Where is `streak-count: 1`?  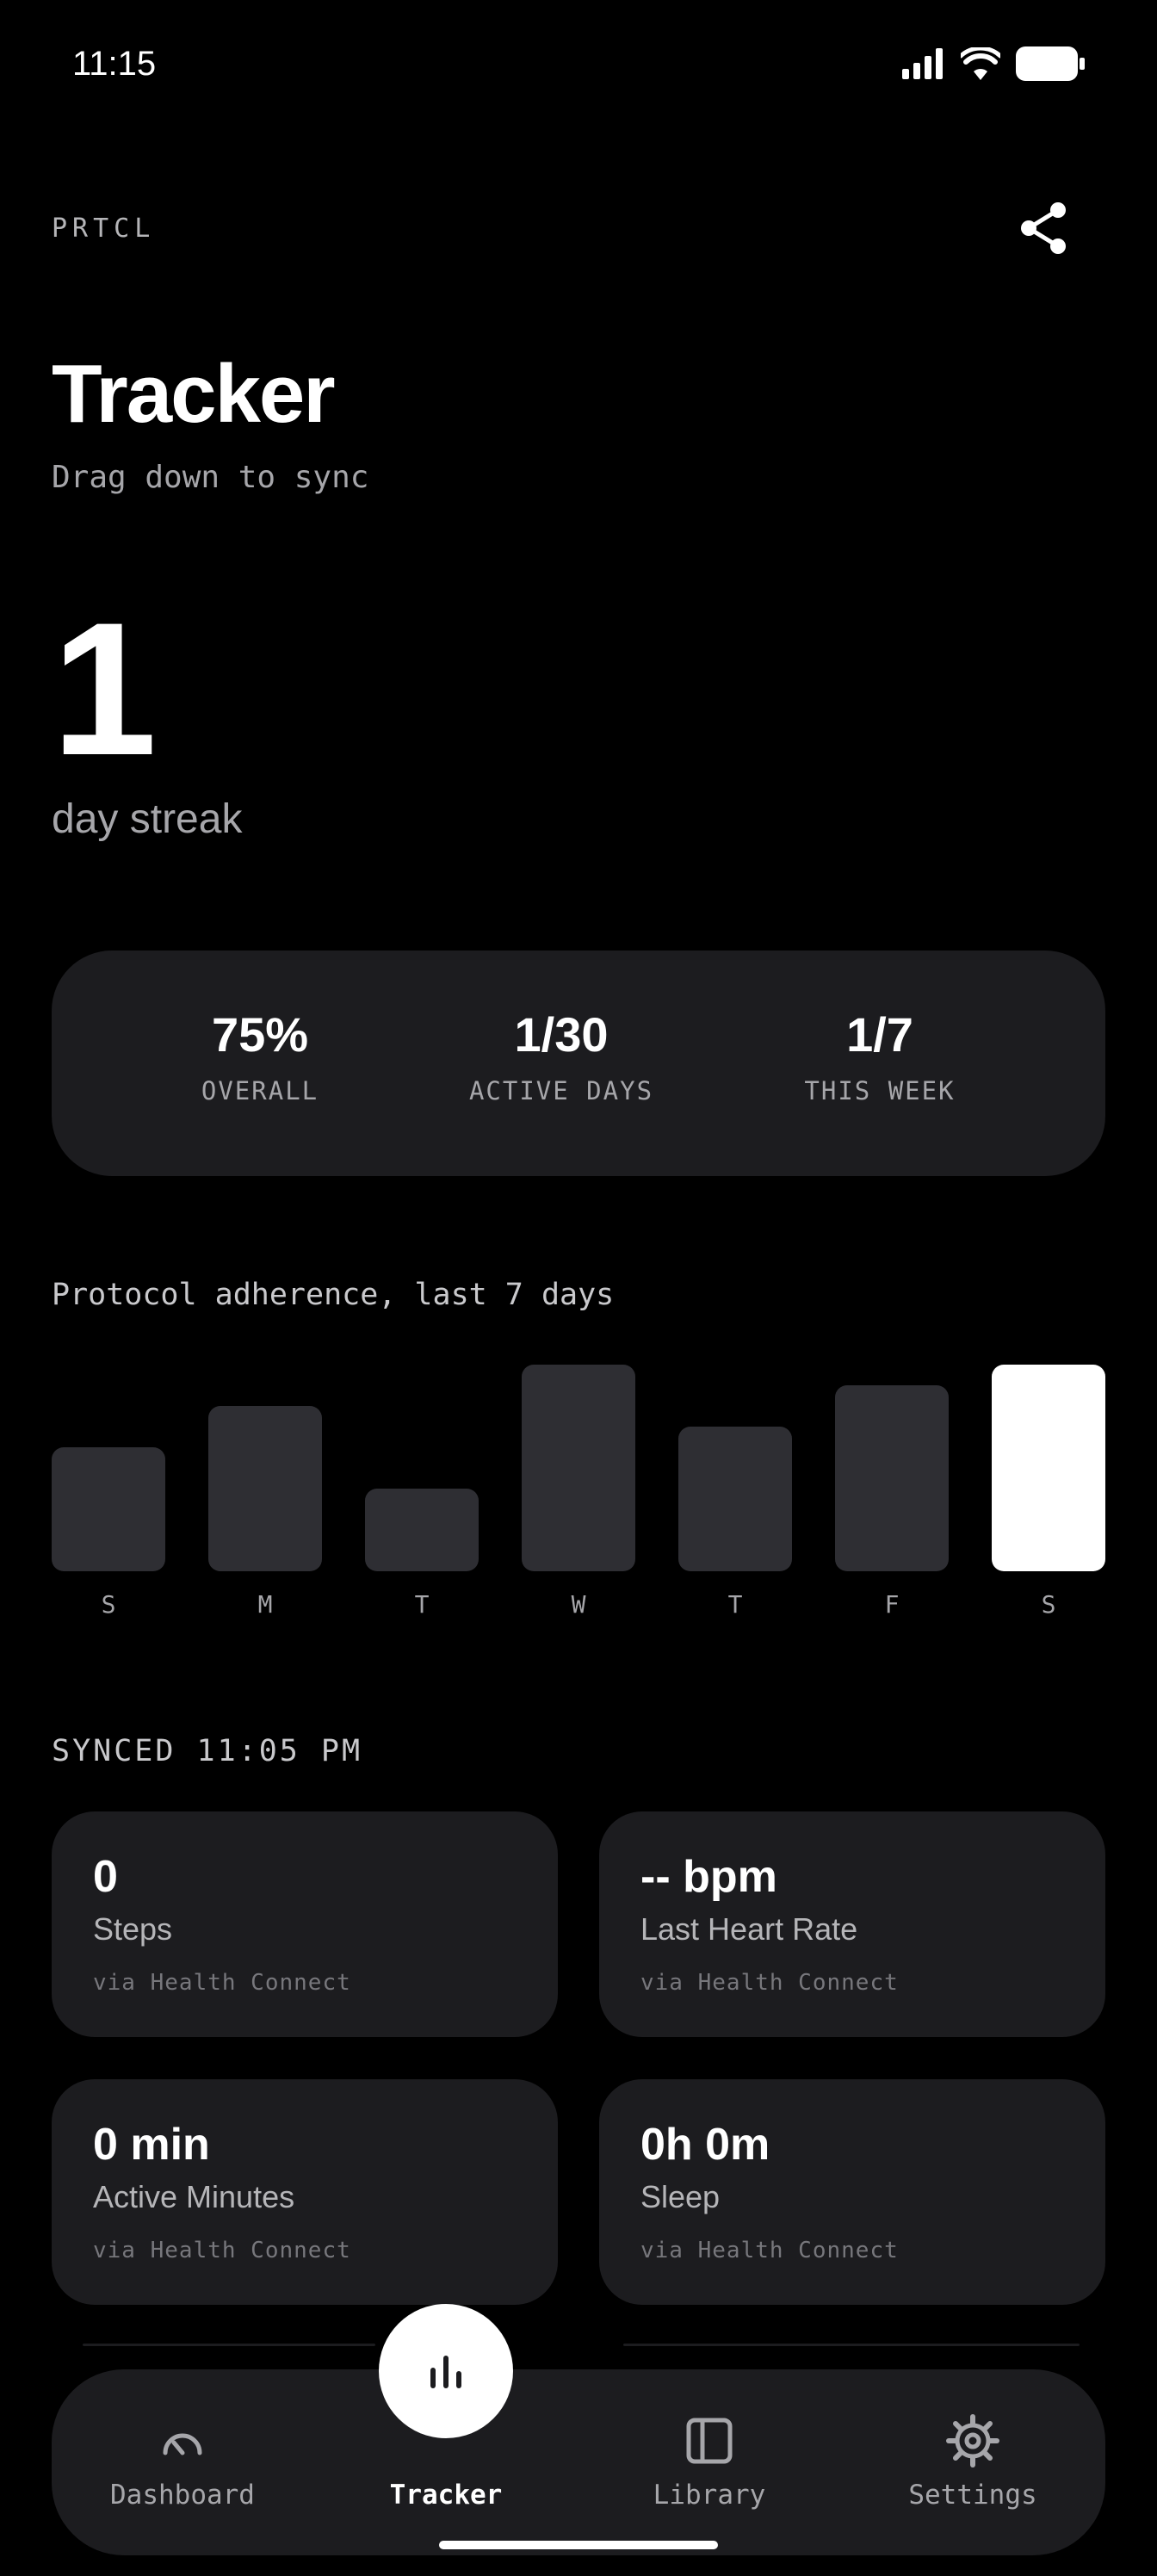 streak-count: 1 is located at coordinates (105, 689).